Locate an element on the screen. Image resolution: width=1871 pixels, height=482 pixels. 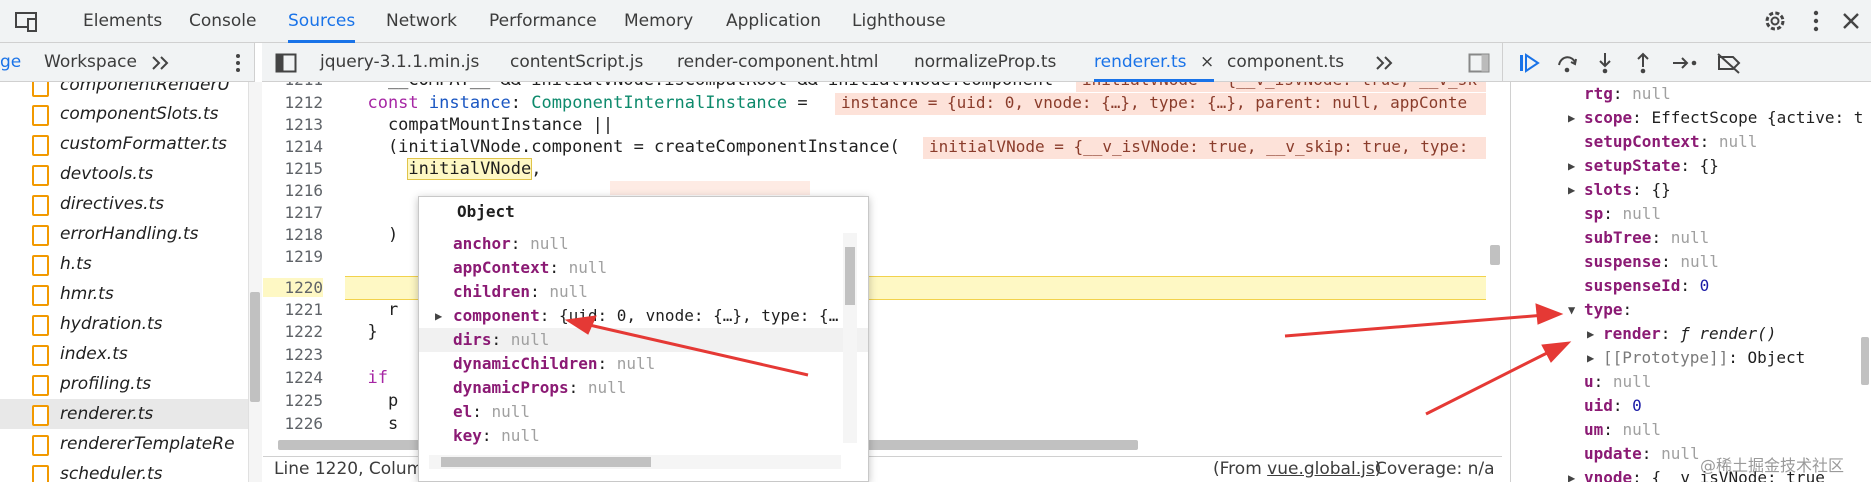
line-number: 1214 is located at coordinates (293, 146).